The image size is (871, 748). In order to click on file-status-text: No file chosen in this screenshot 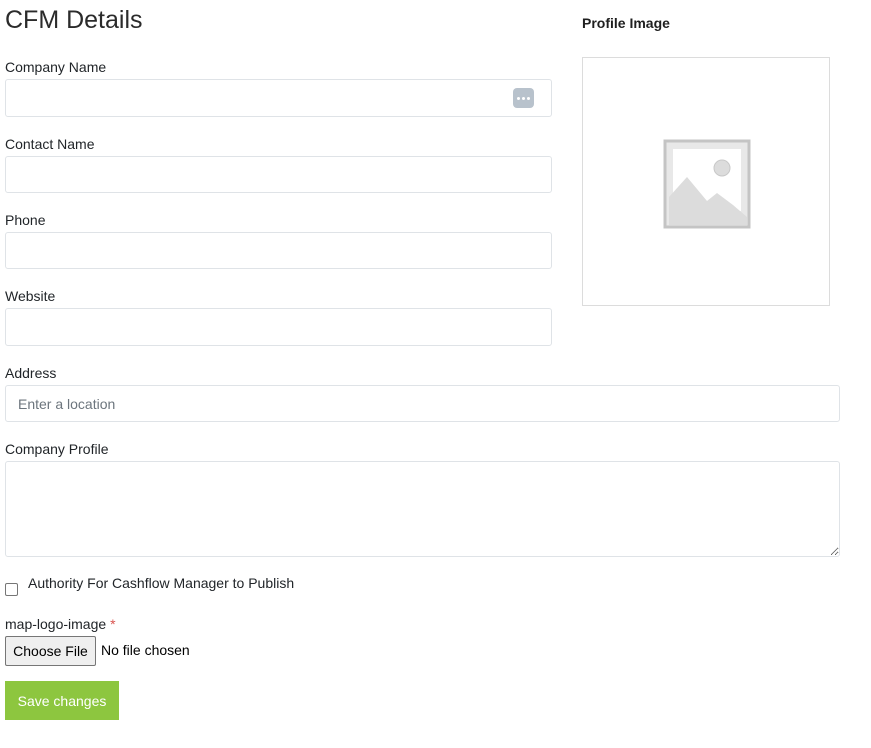, I will do `click(145, 650)`.